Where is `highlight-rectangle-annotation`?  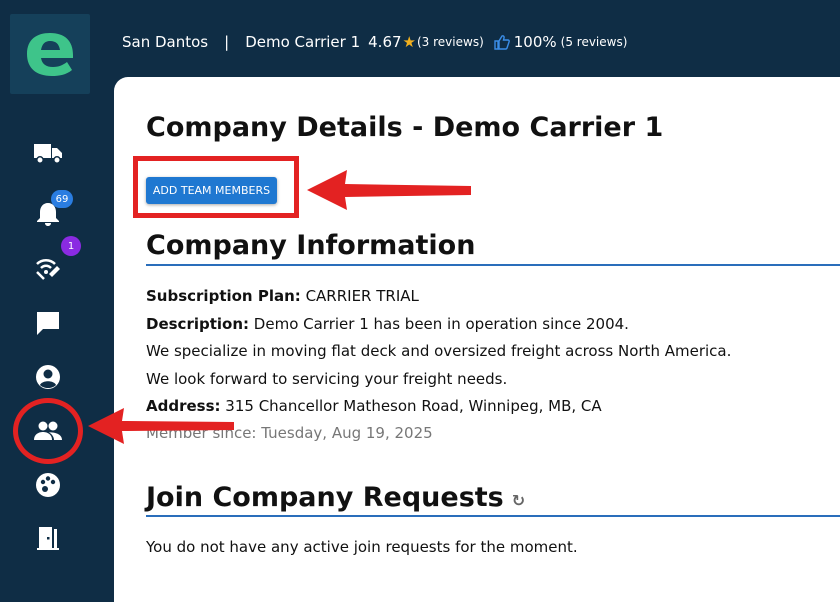
highlight-rectangle-annotation is located at coordinates (216, 187).